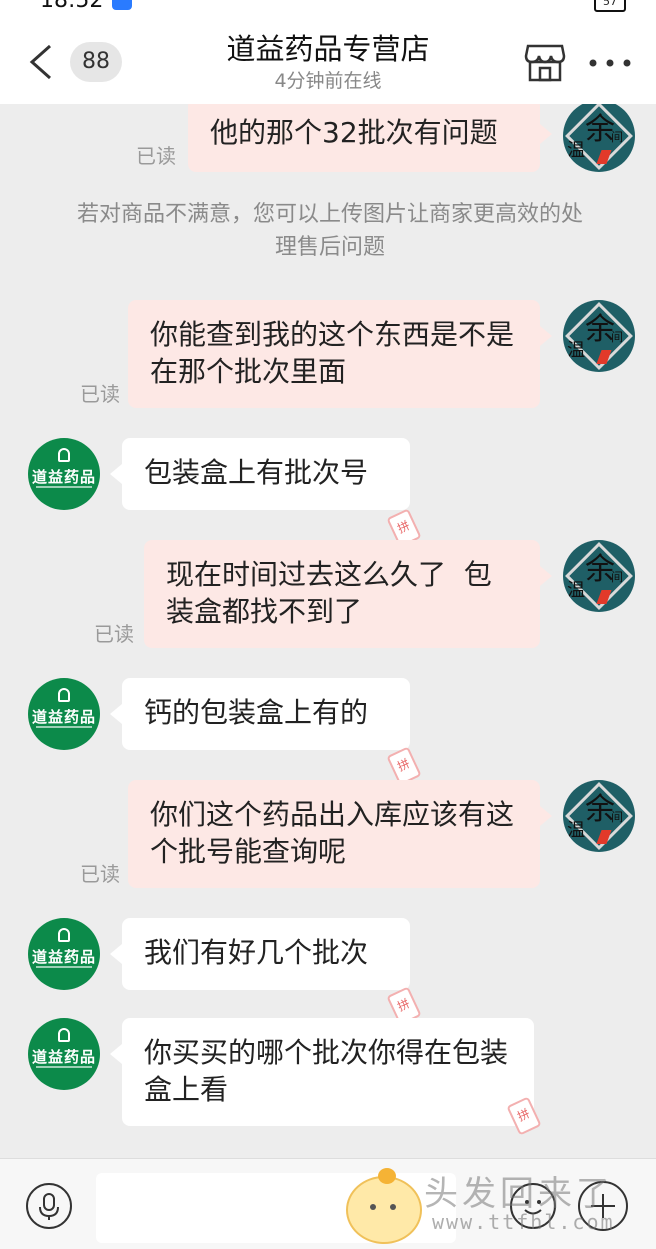  Describe the element at coordinates (328, 59) in the screenshot. I see `chat-header: 88 道益药品专营店 4分钟前在线` at that location.